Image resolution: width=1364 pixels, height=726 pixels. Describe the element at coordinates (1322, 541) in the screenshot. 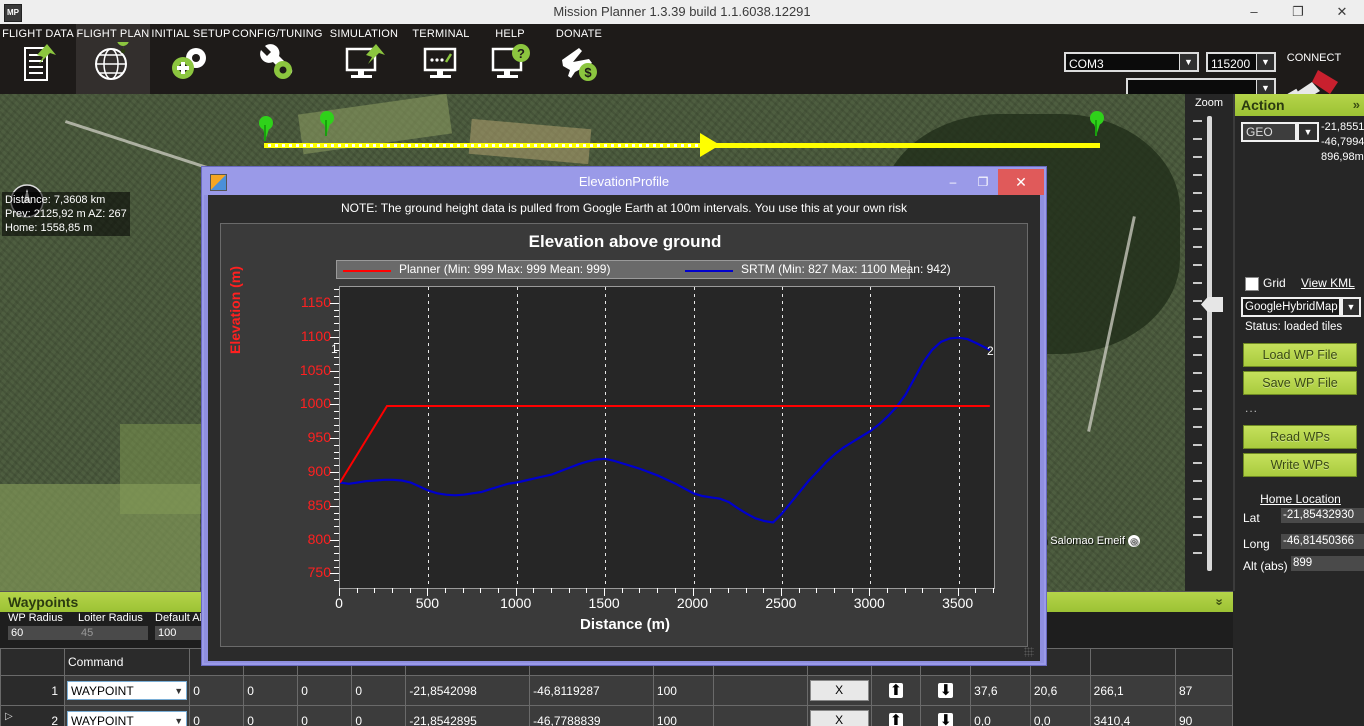

I see `home-long-field: -46,81450366` at that location.